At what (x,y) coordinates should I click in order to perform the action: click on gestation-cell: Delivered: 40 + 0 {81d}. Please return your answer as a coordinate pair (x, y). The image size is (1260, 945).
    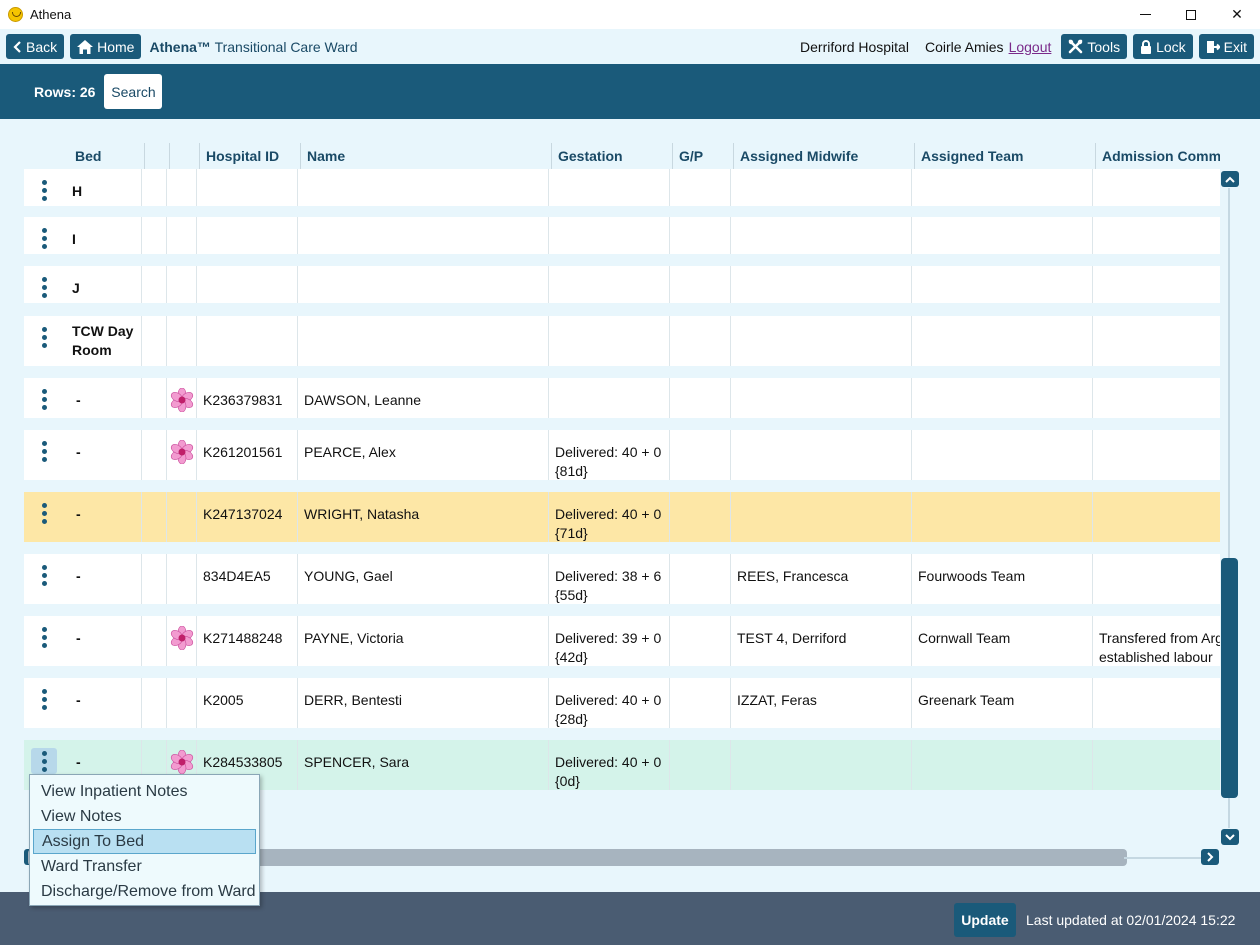
    Looking at the image, I should click on (609, 455).